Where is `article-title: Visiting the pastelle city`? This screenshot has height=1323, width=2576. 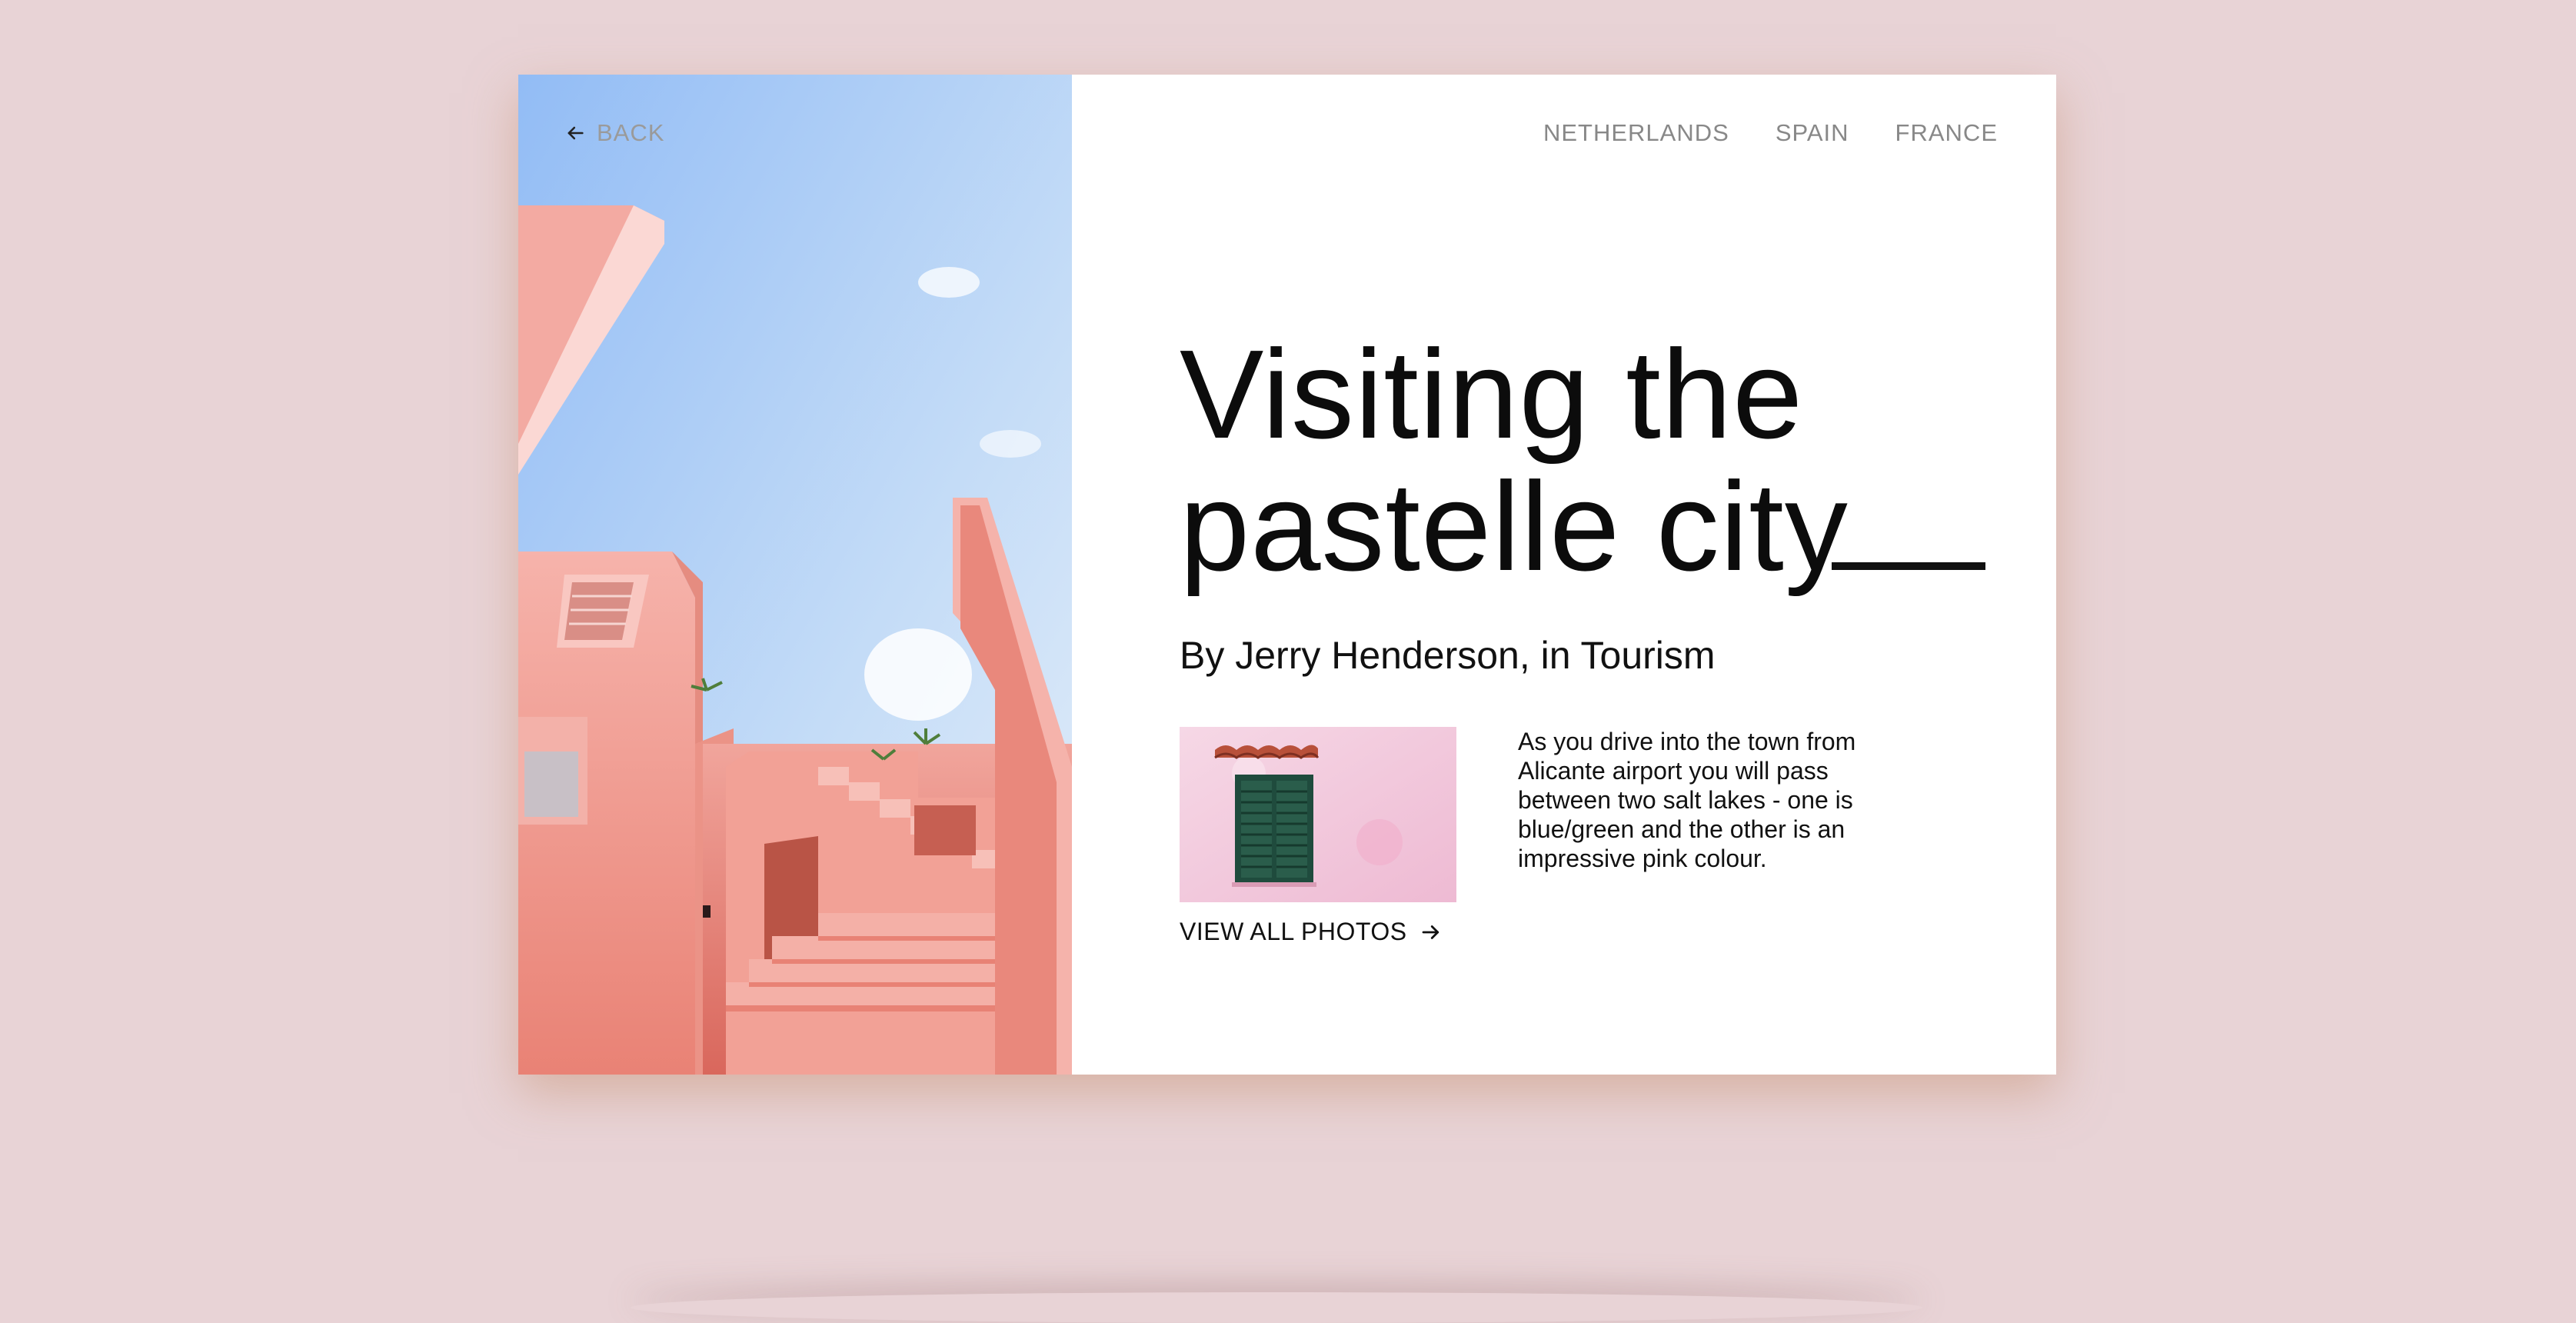 article-title: Visiting the pastelle city is located at coordinates (1514, 461).